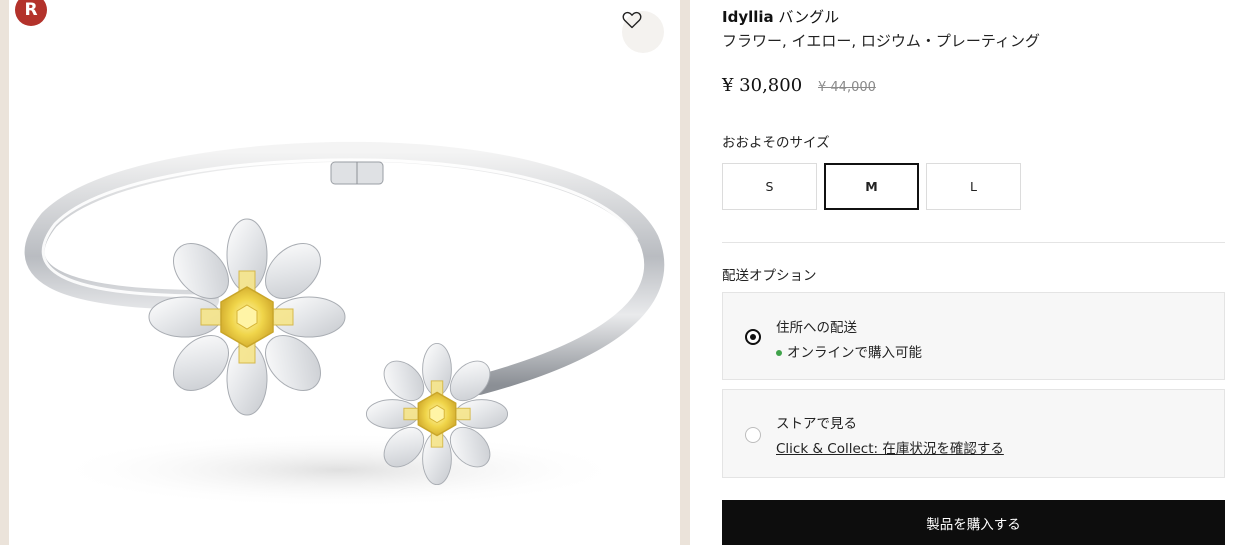 This screenshot has width=1242, height=545. I want to click on current-price: ¥ 30,800, so click(762, 85).